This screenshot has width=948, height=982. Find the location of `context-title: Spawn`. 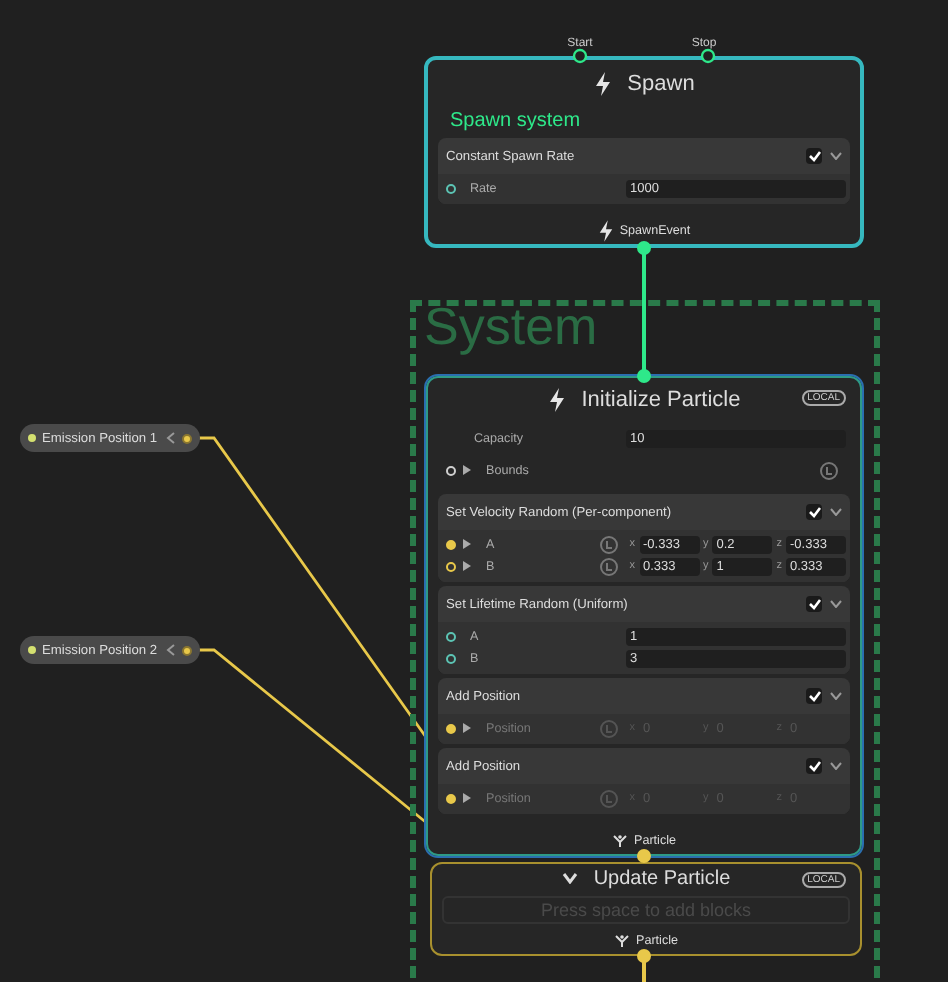

context-title: Spawn is located at coordinates (661, 84).